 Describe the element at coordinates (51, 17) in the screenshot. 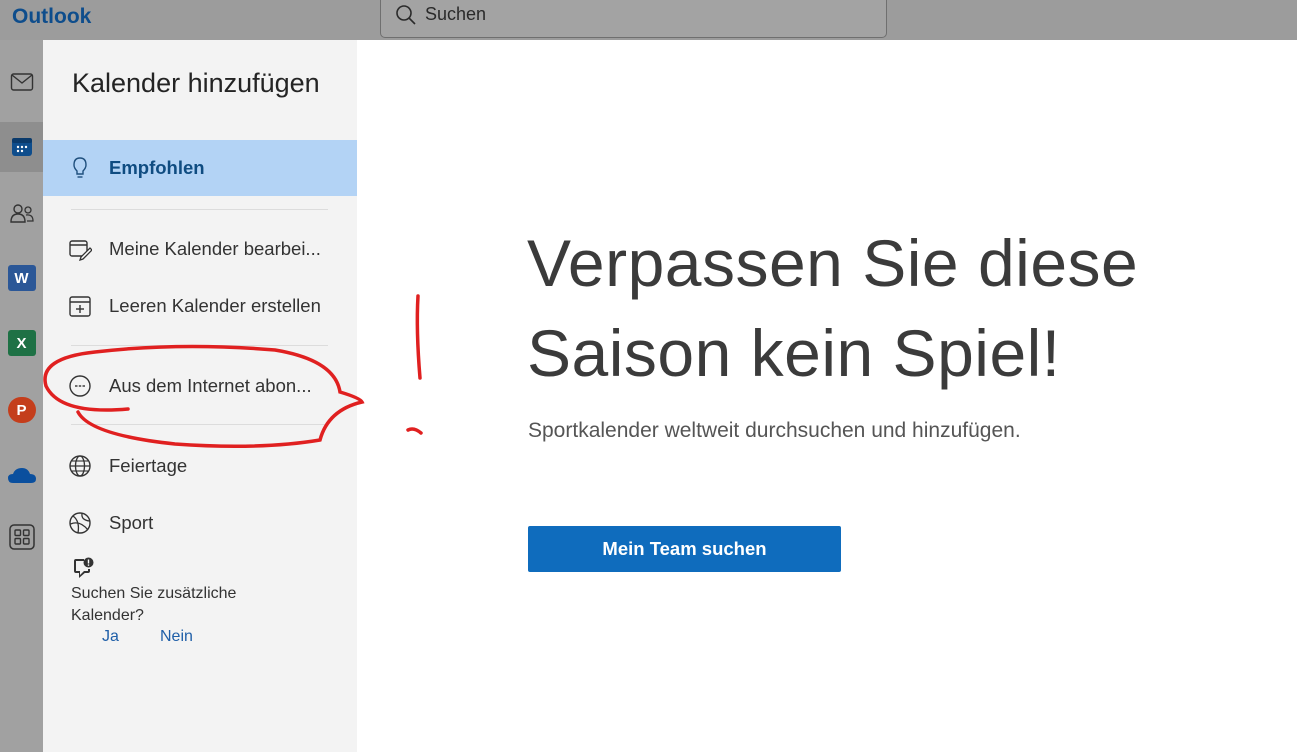

I see `app-title: Outlook` at that location.